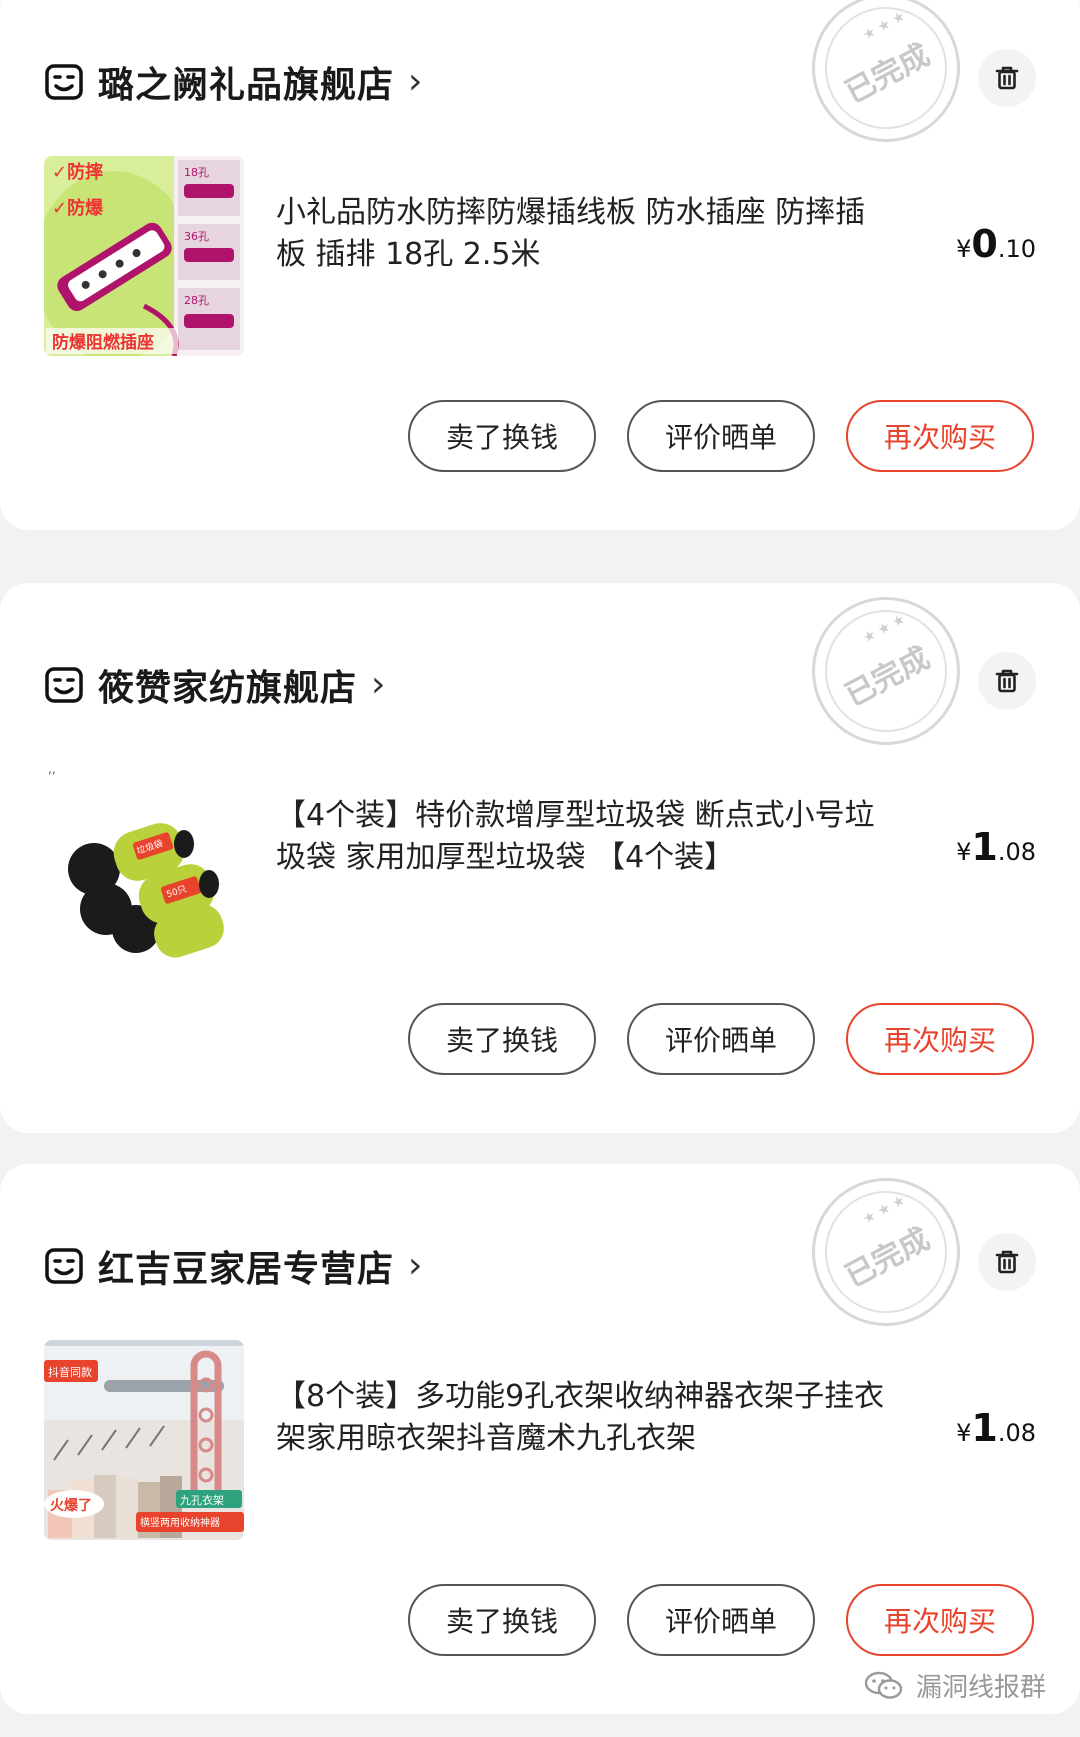  I want to click on shop-name: 红吉豆家居专营店, so click(246, 1269).